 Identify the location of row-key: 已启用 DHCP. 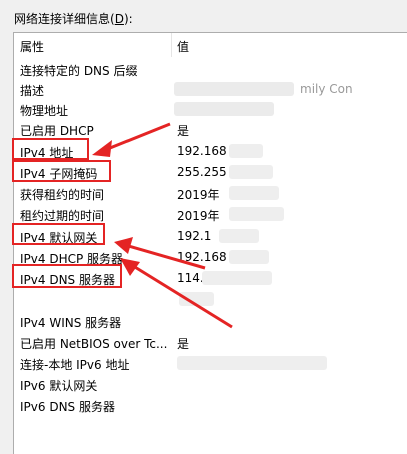
(57, 131).